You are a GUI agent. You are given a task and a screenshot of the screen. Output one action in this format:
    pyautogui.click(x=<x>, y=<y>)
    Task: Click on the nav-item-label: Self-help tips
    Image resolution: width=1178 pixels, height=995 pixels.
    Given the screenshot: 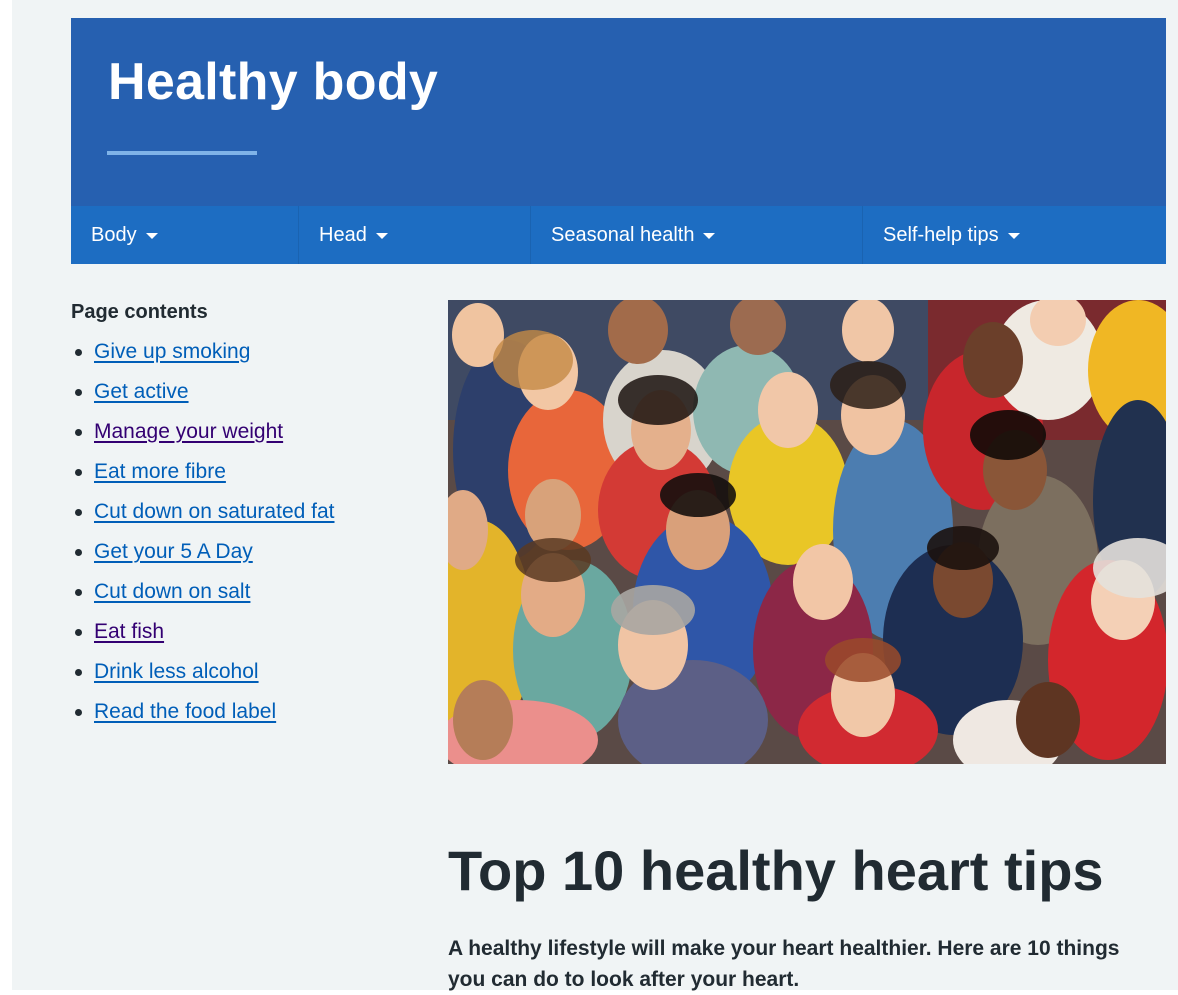 What is the action you would take?
    pyautogui.click(x=941, y=234)
    